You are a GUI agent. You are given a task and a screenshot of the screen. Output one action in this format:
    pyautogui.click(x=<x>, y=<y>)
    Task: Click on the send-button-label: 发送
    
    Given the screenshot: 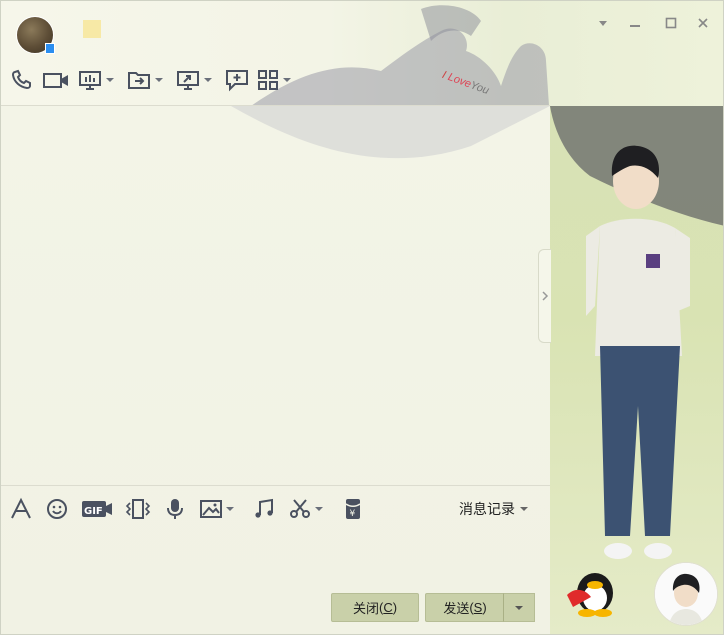 What is the action you would take?
    pyautogui.click(x=456, y=608)
    